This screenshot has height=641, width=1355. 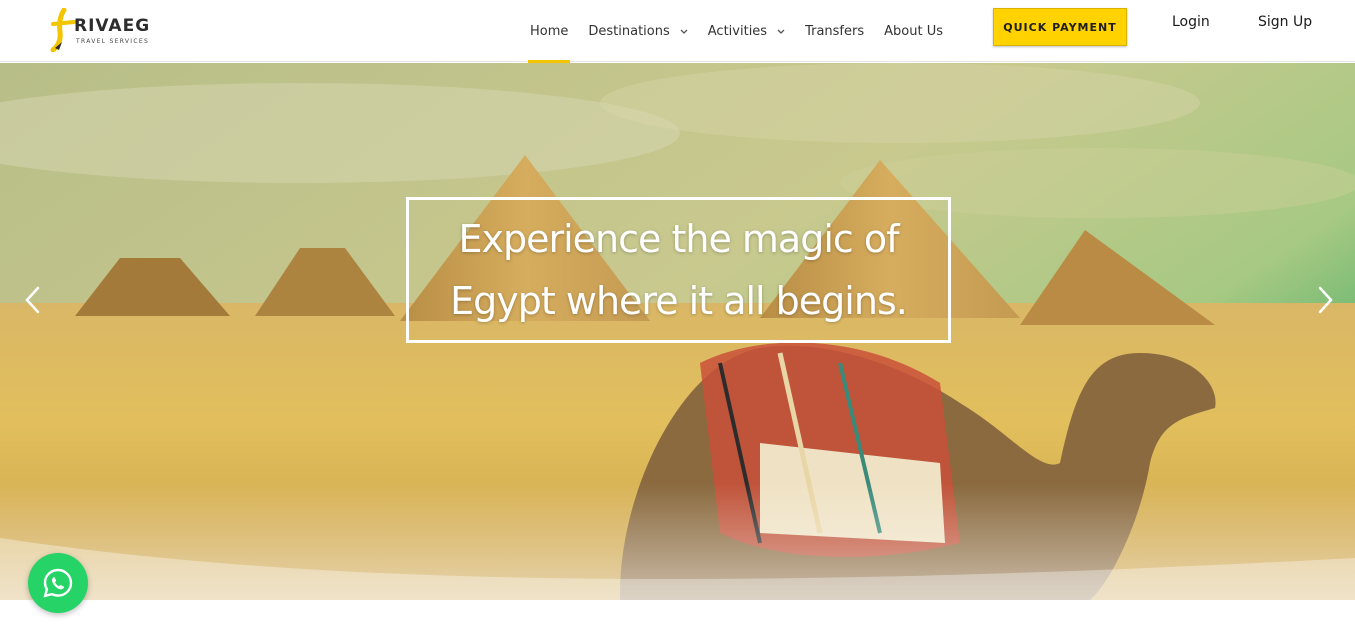 I want to click on nav-item-activities: Activities, so click(x=746, y=31).